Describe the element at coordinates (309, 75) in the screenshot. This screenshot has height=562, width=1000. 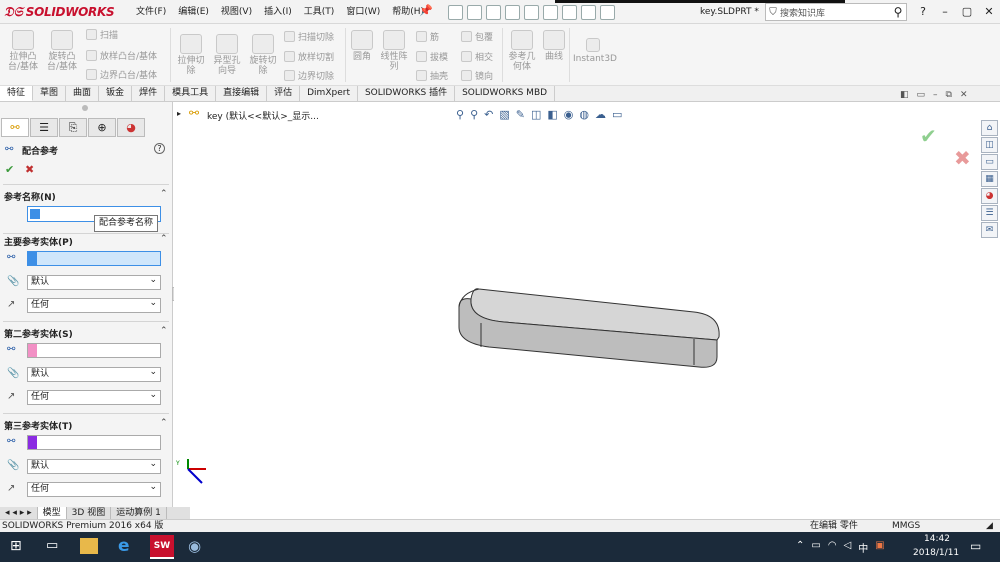
I see `boundary-cut-button: 边界切除` at that location.